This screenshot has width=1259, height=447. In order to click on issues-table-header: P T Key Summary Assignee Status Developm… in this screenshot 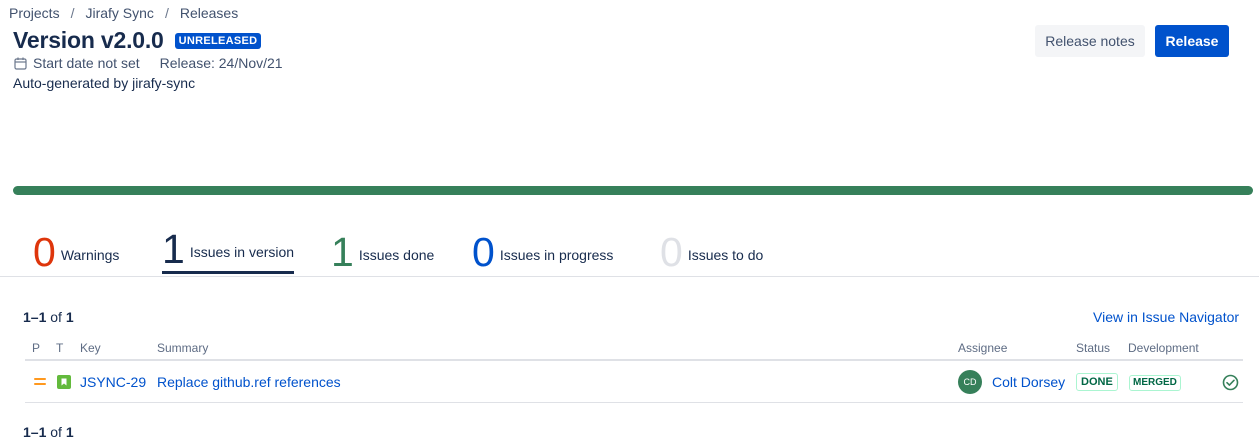, I will do `click(634, 350)`.